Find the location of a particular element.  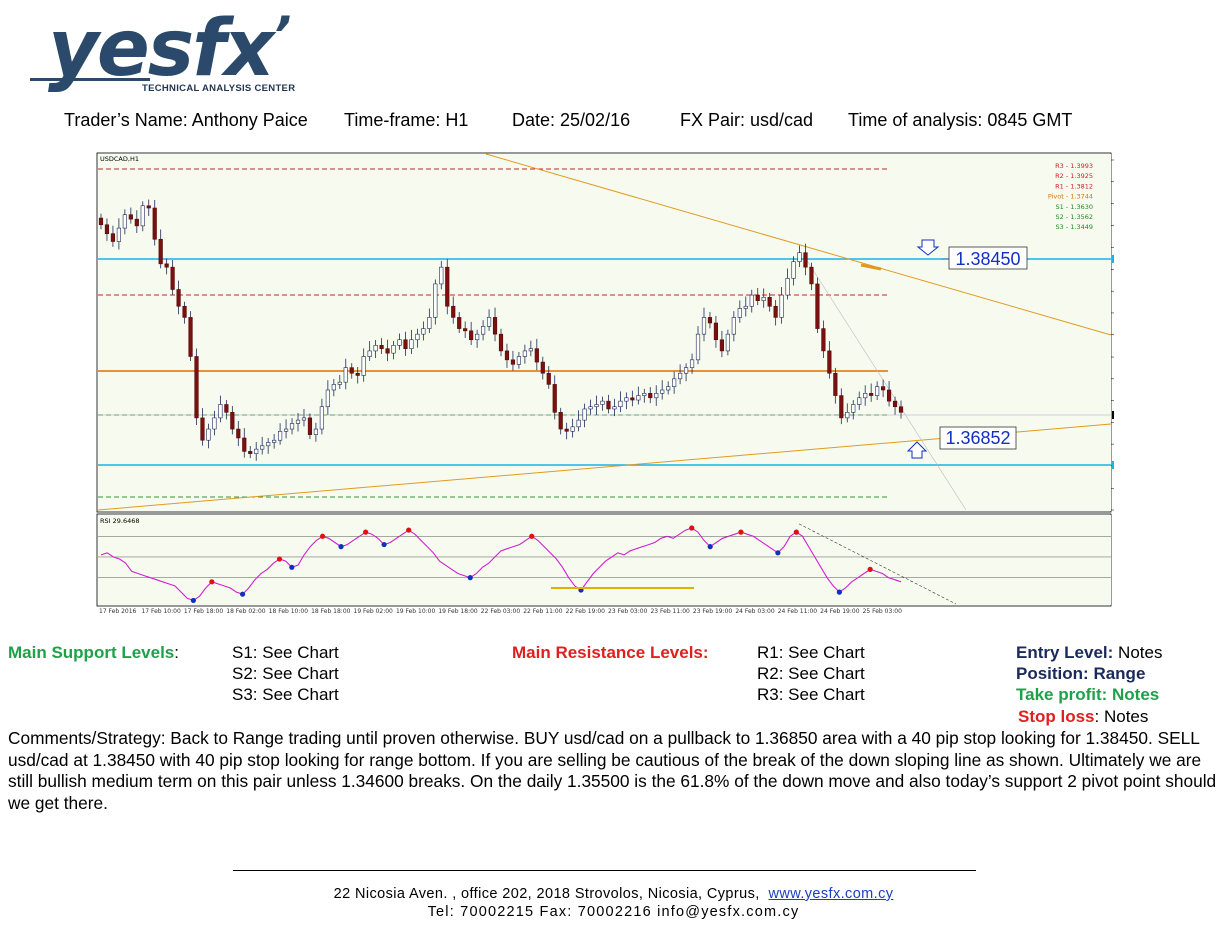

time-axis-label: 24 Feb 11:00 is located at coordinates (798, 611).